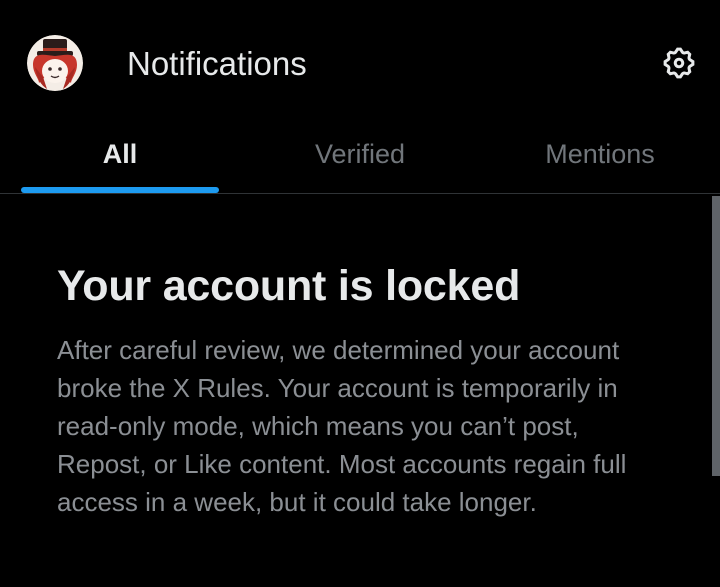 This screenshot has height=587, width=720. What do you see at coordinates (217, 63) in the screenshot?
I see `page-title: Notifications` at bounding box center [217, 63].